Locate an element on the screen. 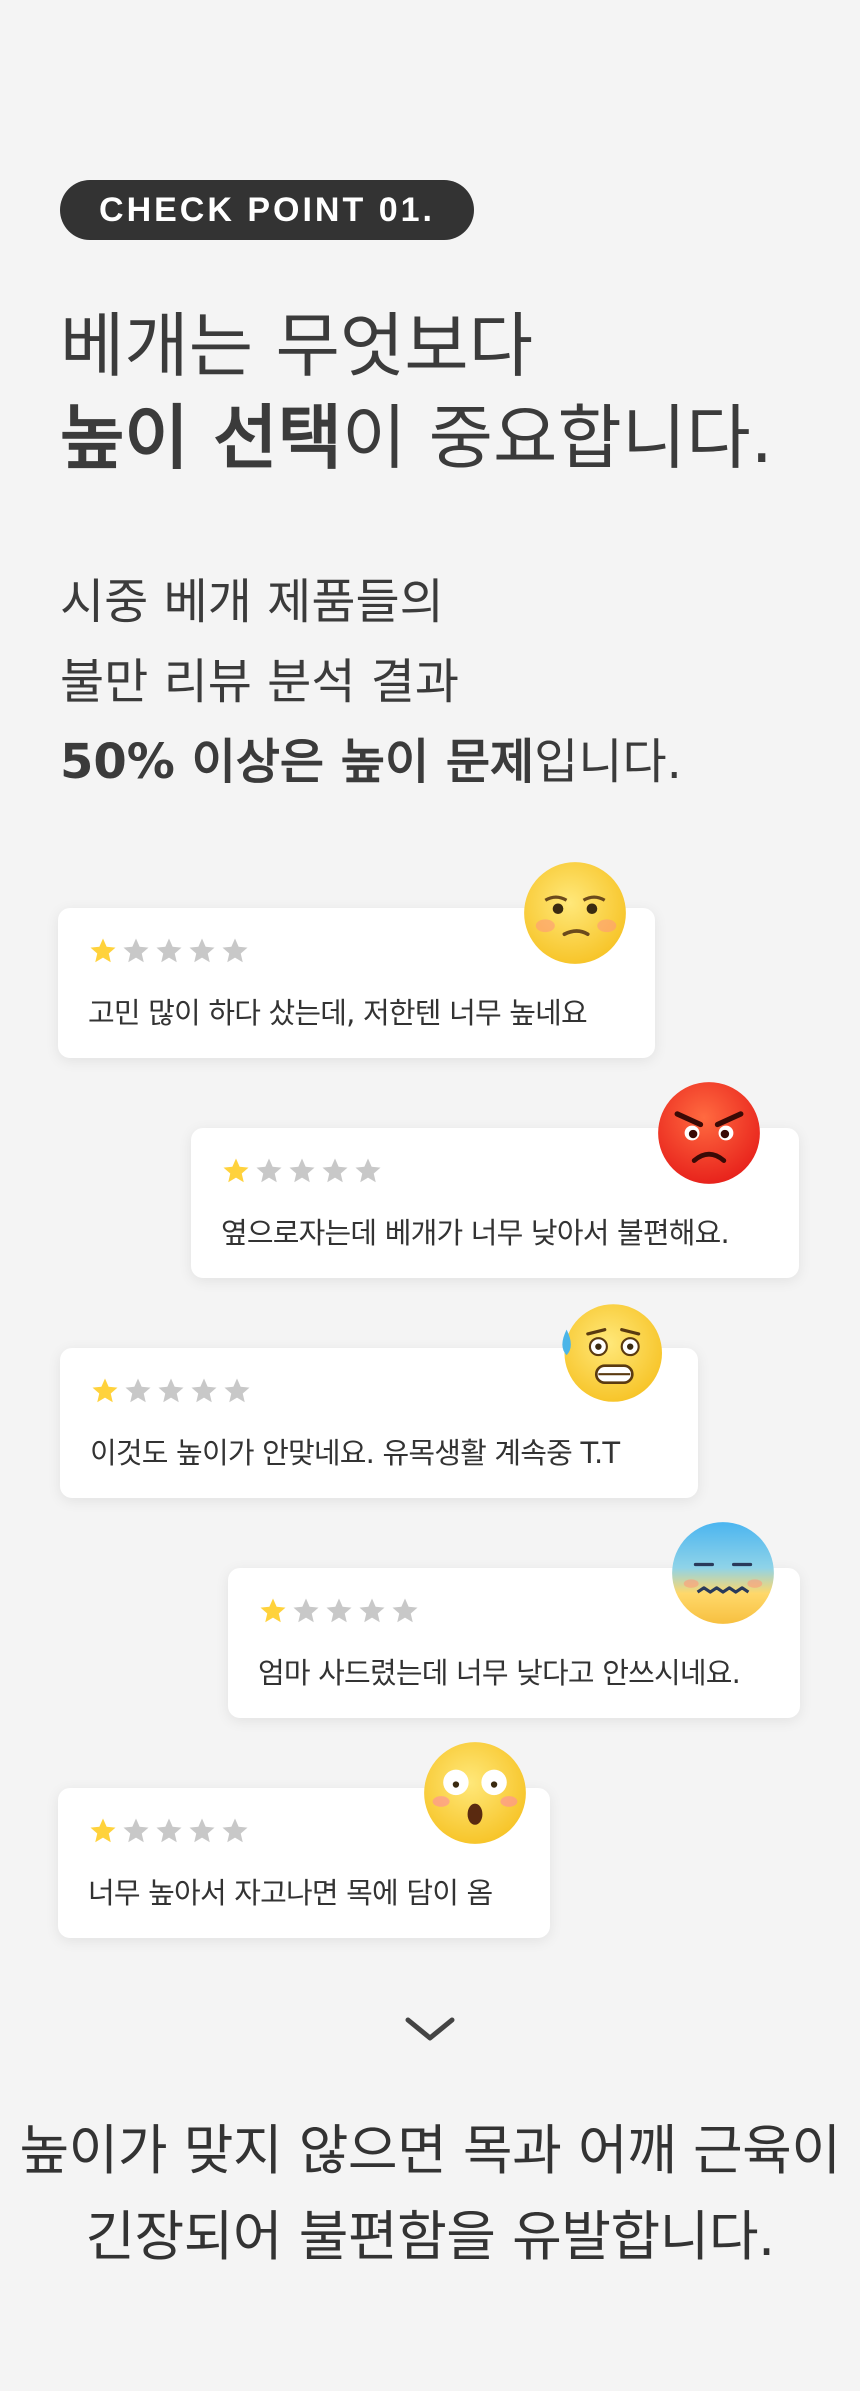 The height and width of the screenshot is (2391, 860). sub-line3-rest: 입니다. is located at coordinates (608, 762).